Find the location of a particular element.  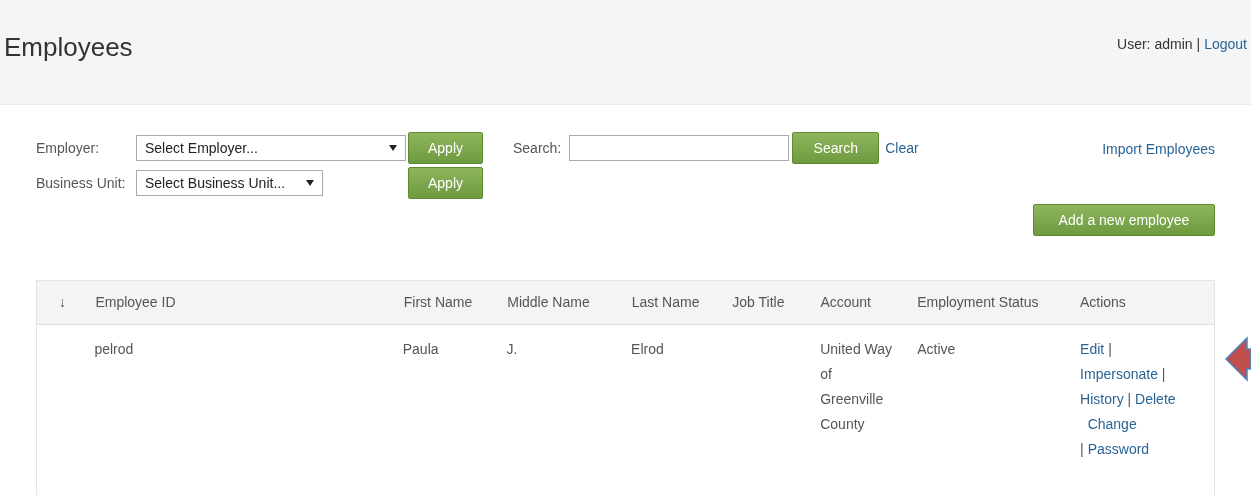

search-field is located at coordinates (679, 148).